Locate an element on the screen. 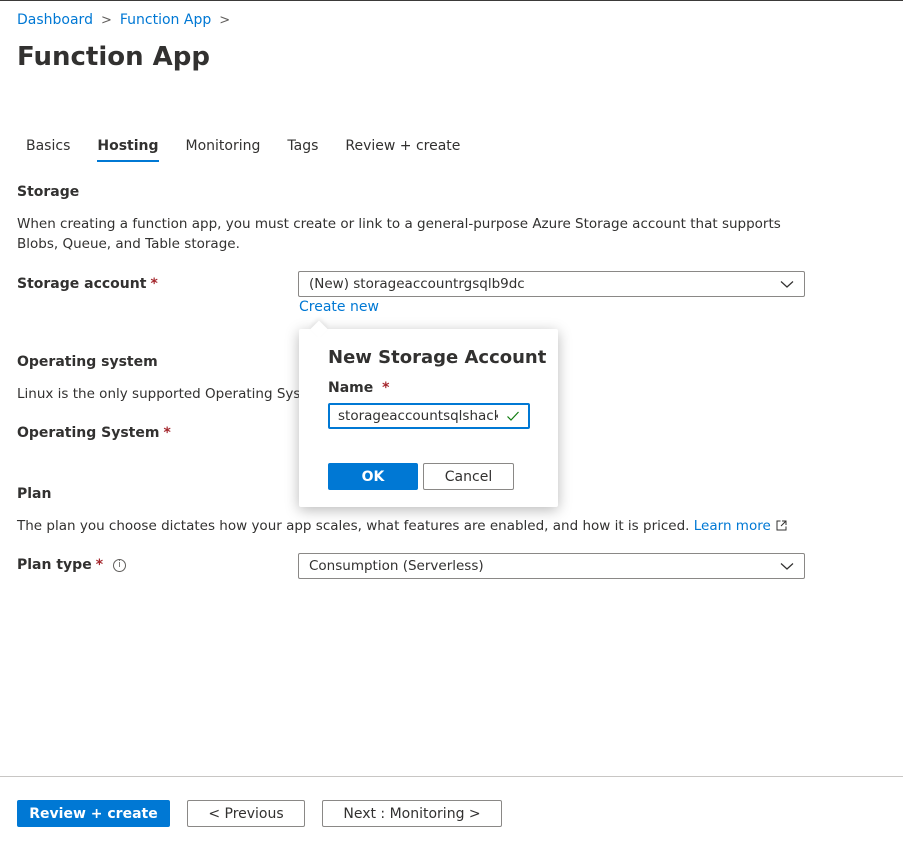 This screenshot has width=903, height=841. external-link-icon is located at coordinates (781, 525).